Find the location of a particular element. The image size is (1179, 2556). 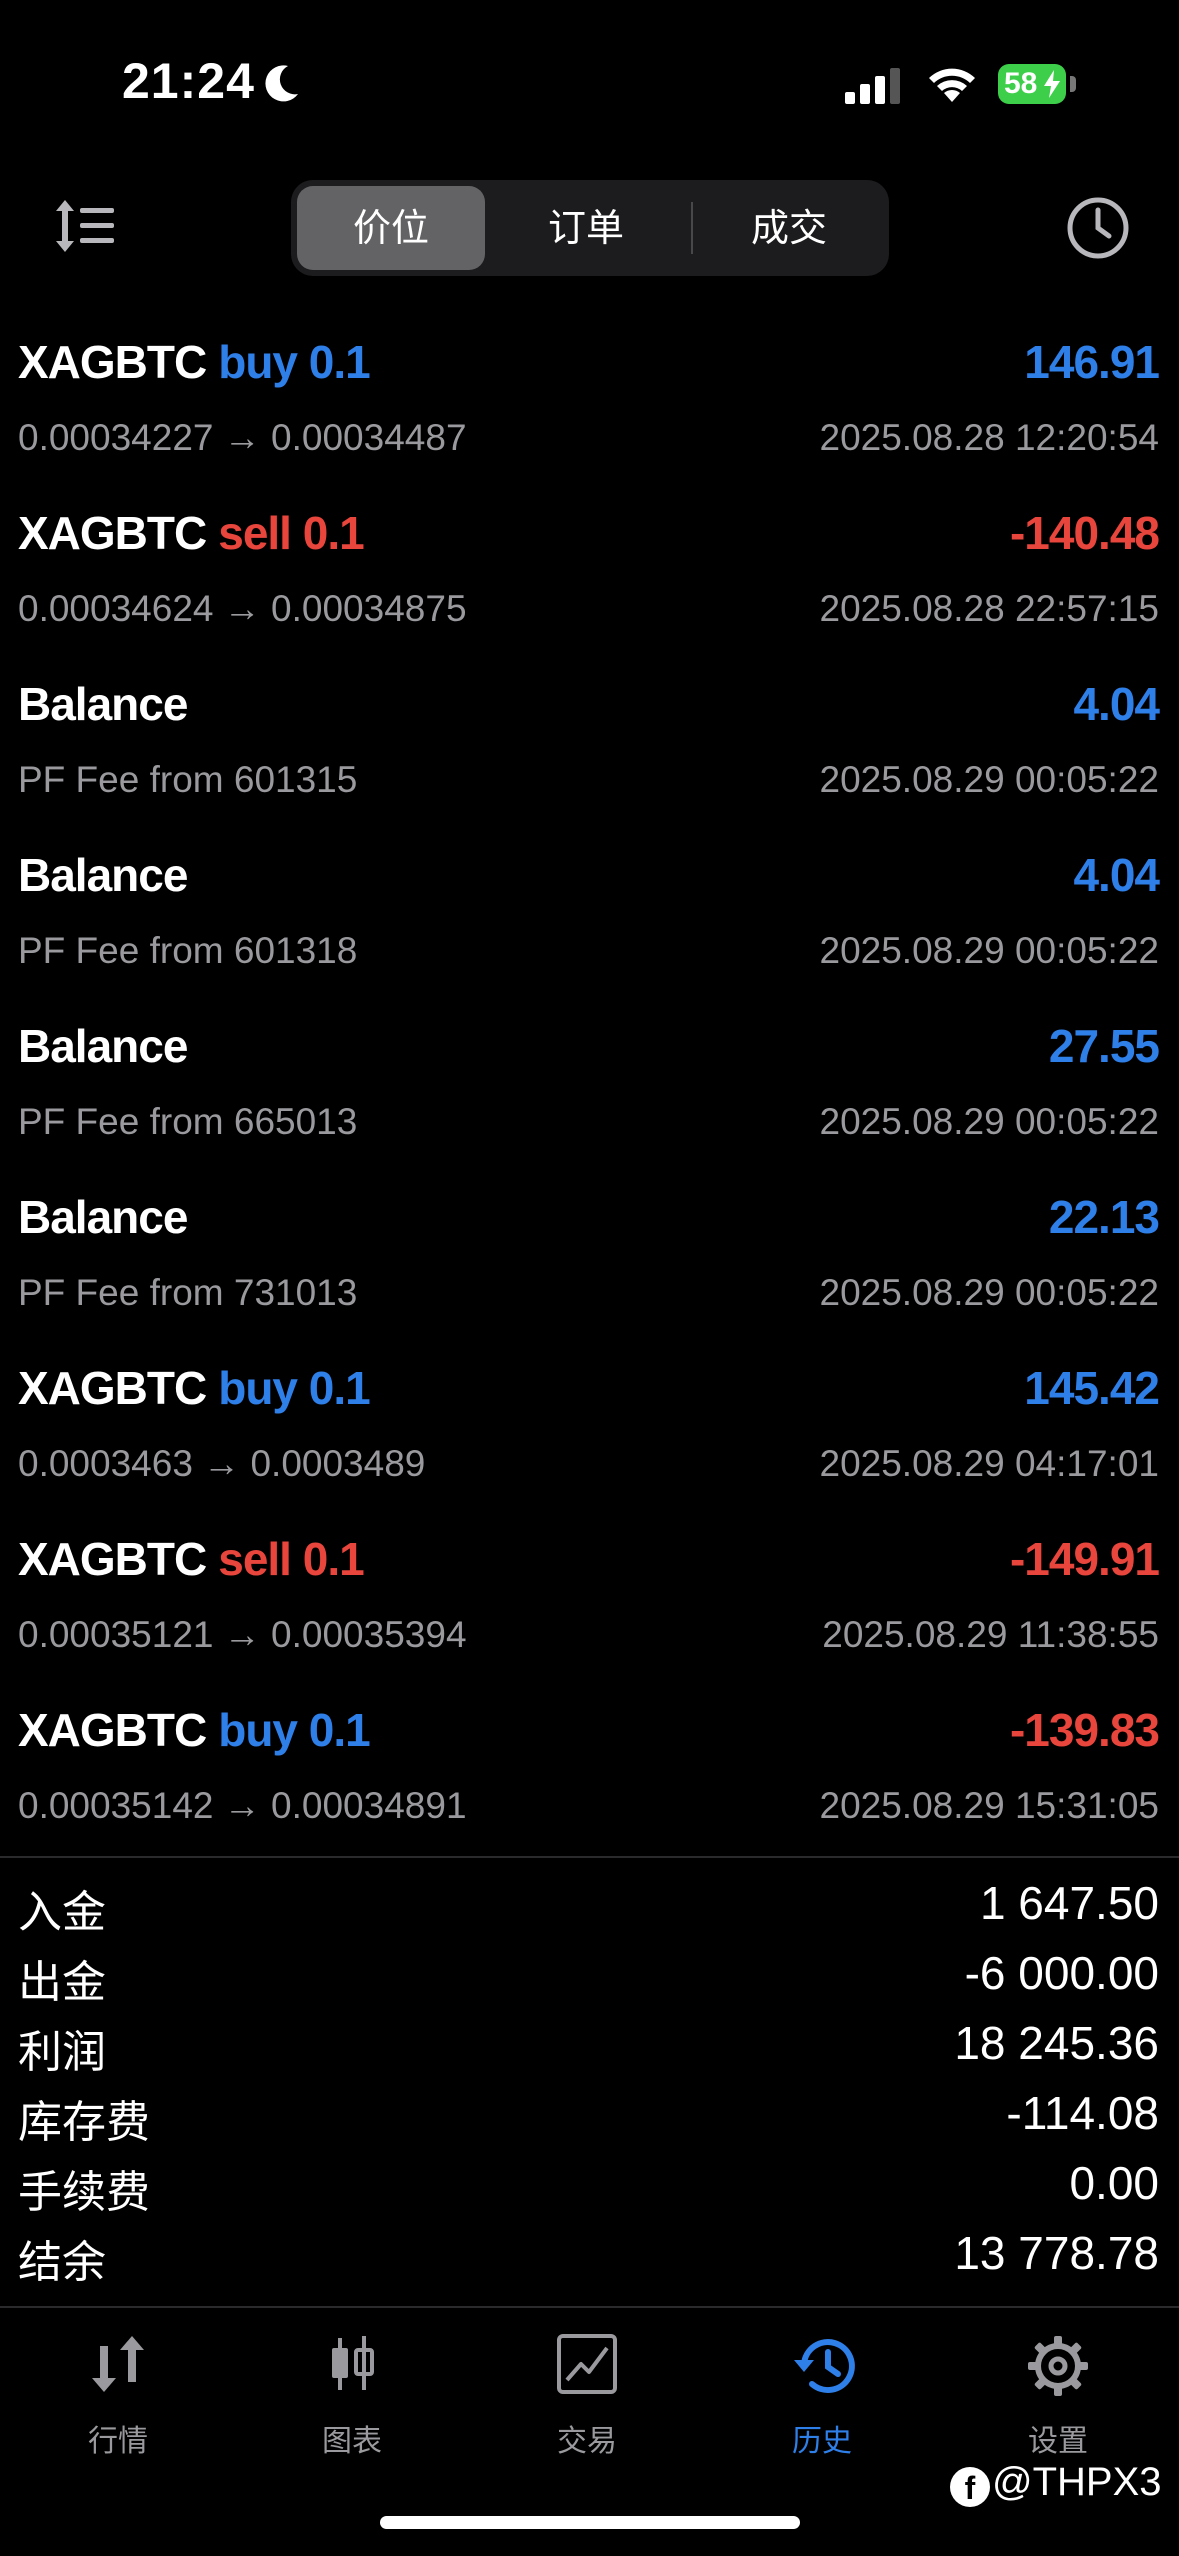

tab-settings: 设置 is located at coordinates (1058, 2390).